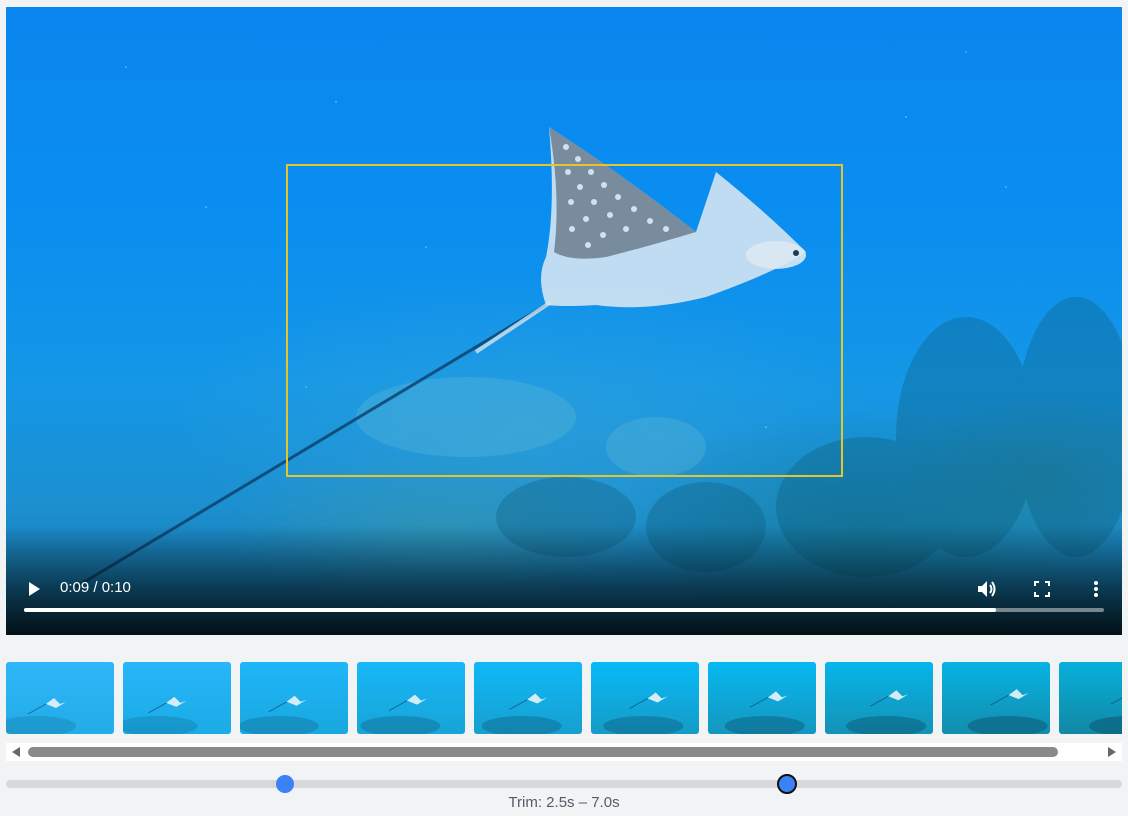 Image resolution: width=1128 pixels, height=816 pixels. I want to click on scrollbar-thumb, so click(543, 752).